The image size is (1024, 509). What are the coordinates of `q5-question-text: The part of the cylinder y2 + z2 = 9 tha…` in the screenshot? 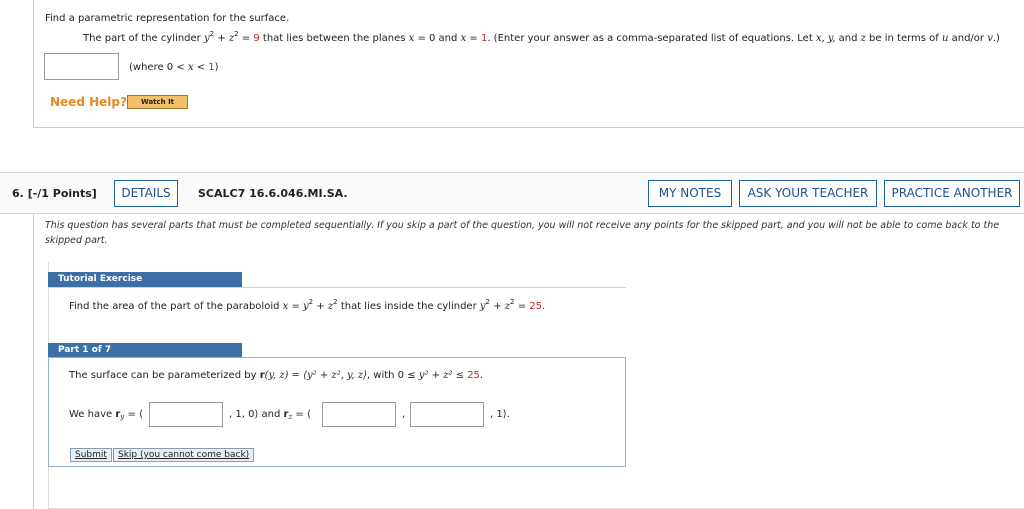 It's located at (541, 38).